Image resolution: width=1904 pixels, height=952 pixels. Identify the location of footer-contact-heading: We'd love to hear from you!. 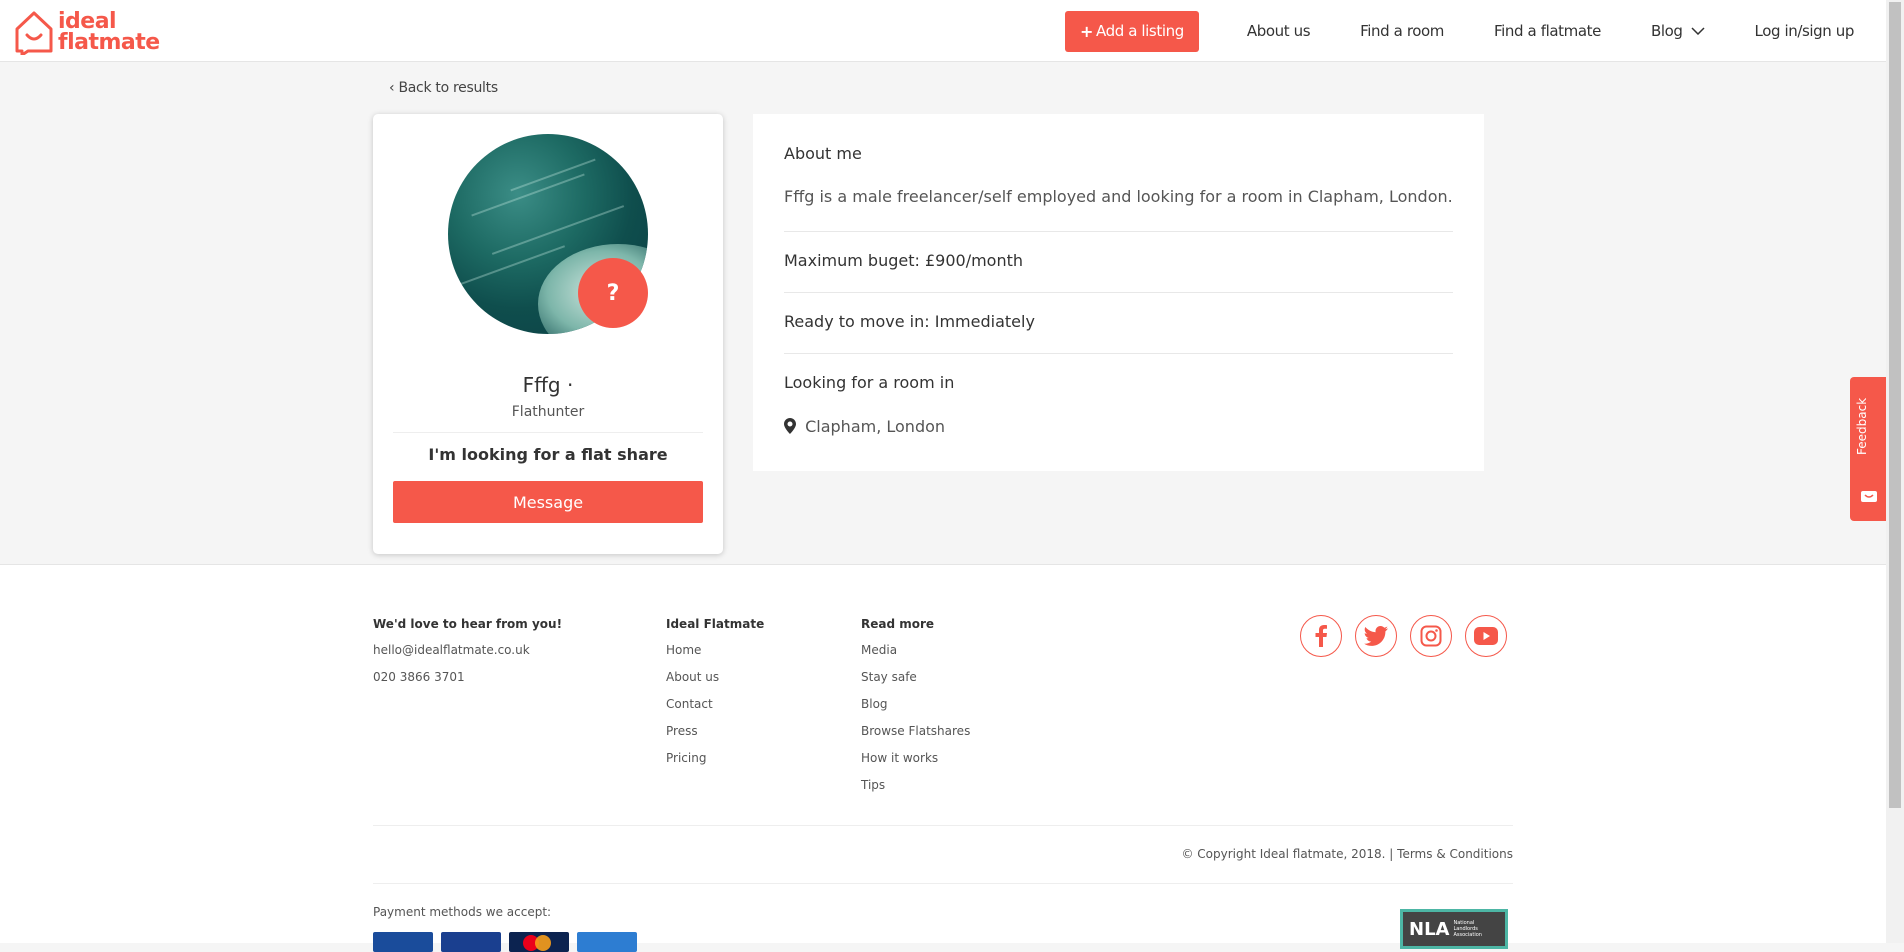
(468, 624).